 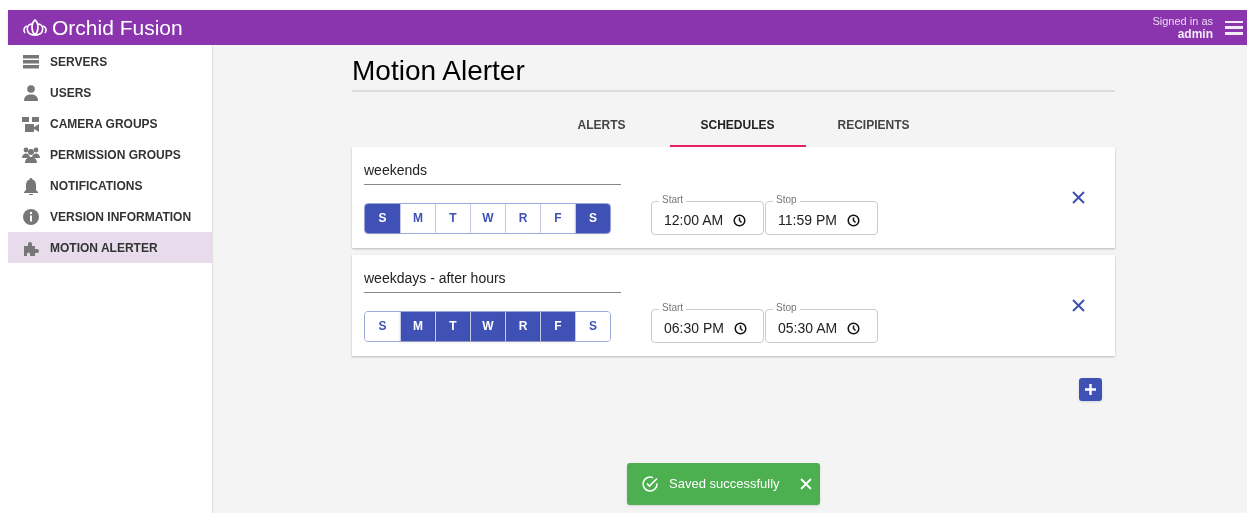 What do you see at coordinates (1234, 27) in the screenshot?
I see `menu-icon` at bounding box center [1234, 27].